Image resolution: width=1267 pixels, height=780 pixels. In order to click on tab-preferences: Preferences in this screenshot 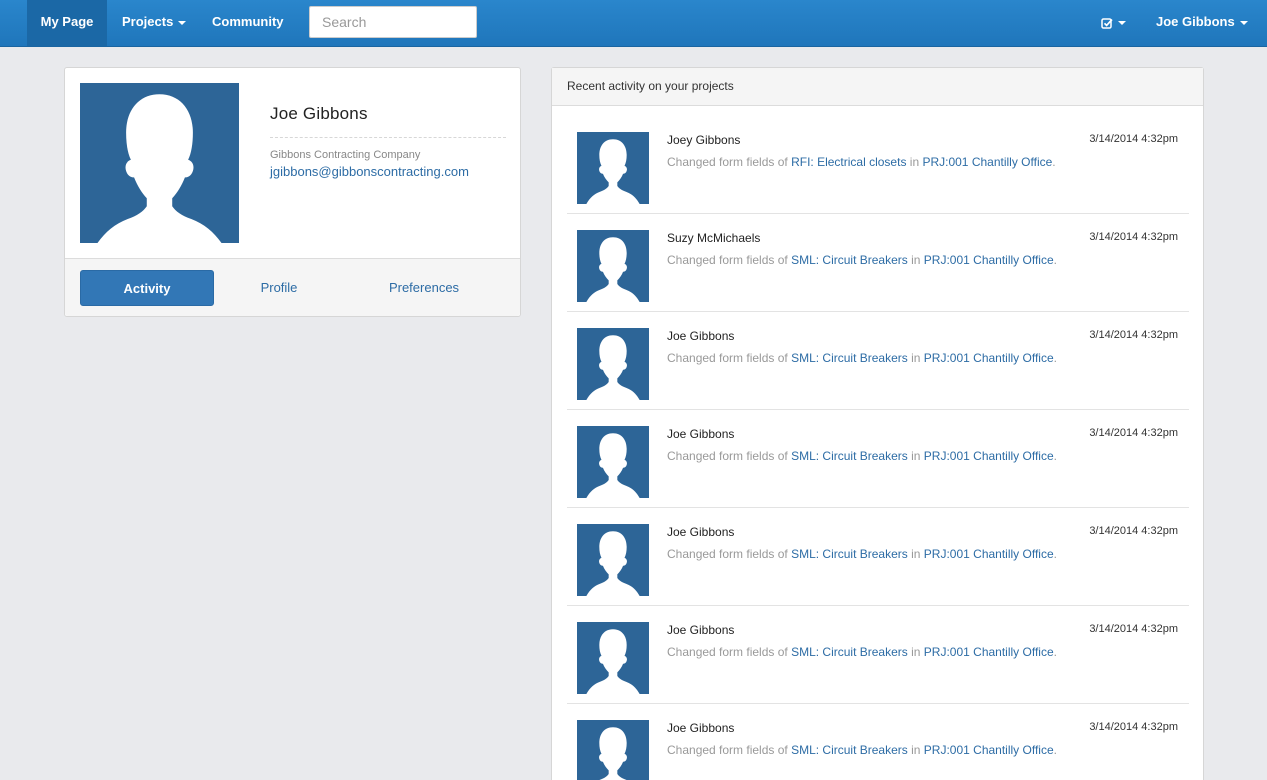, I will do `click(424, 288)`.